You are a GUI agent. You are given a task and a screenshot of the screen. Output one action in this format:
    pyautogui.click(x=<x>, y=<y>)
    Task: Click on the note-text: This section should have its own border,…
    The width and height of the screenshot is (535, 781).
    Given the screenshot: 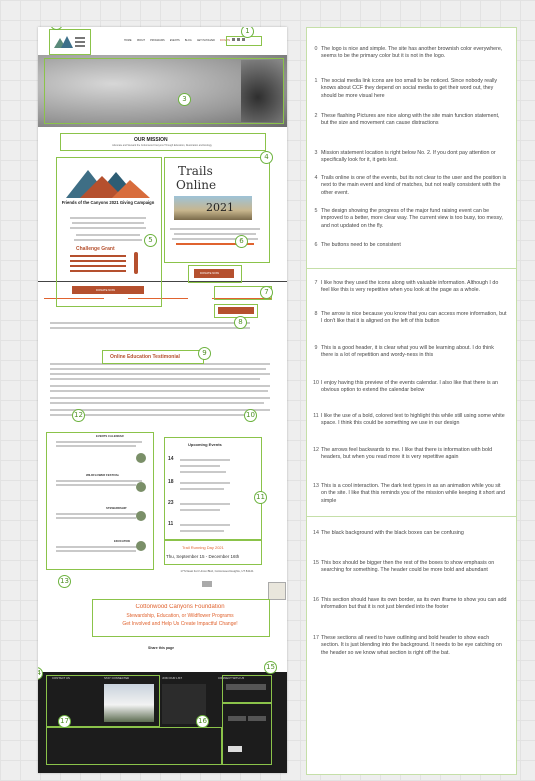 What is the action you would take?
    pyautogui.click(x=414, y=604)
    